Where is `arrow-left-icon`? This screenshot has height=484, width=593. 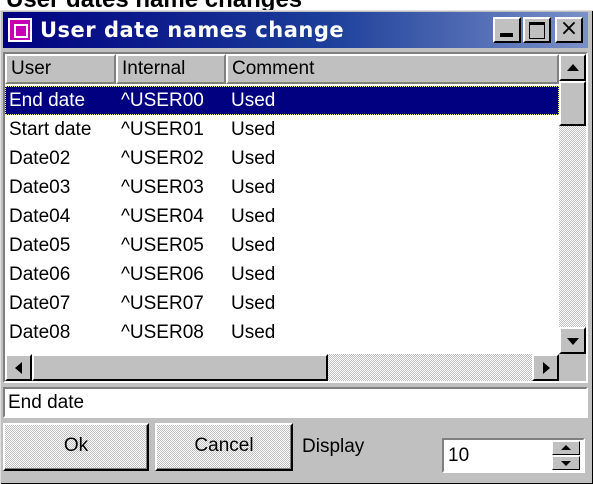
arrow-left-icon is located at coordinates (18, 368).